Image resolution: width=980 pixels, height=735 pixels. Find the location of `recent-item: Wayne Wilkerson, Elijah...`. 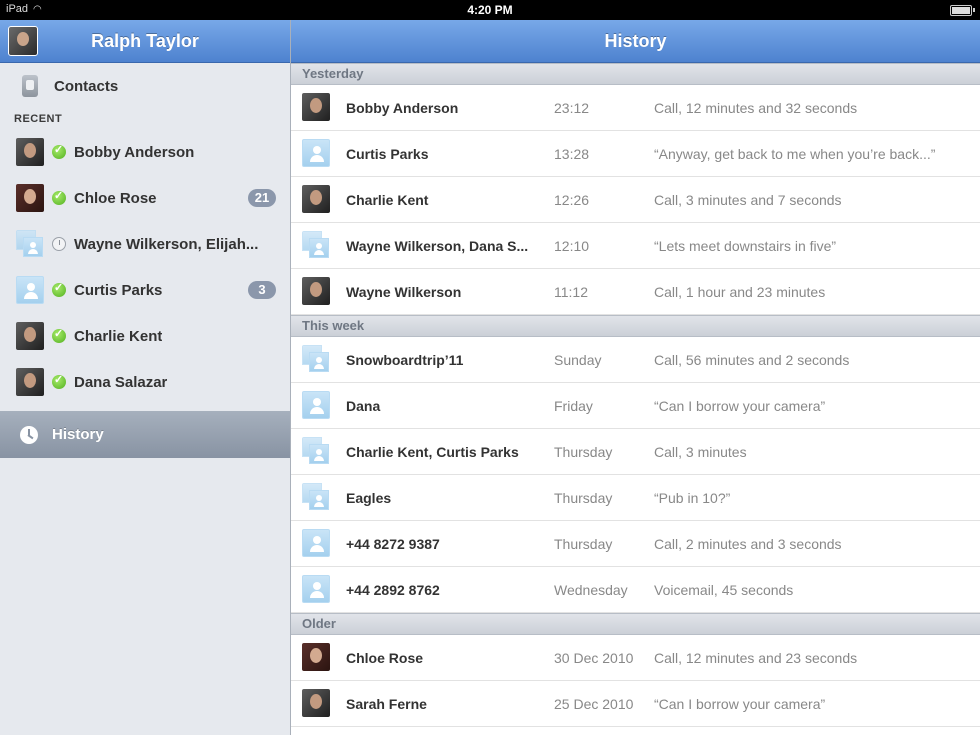

recent-item: Wayne Wilkerson, Elijah... is located at coordinates (145, 244).